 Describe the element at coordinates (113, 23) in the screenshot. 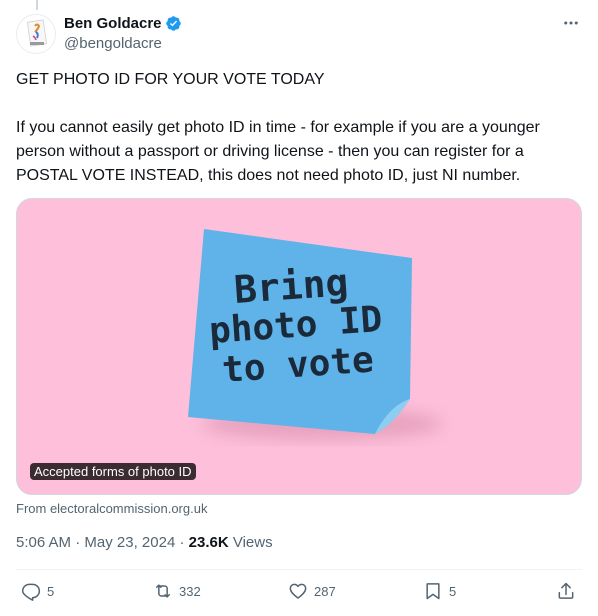

I see `author-display-name: Ben Goldacre` at that location.